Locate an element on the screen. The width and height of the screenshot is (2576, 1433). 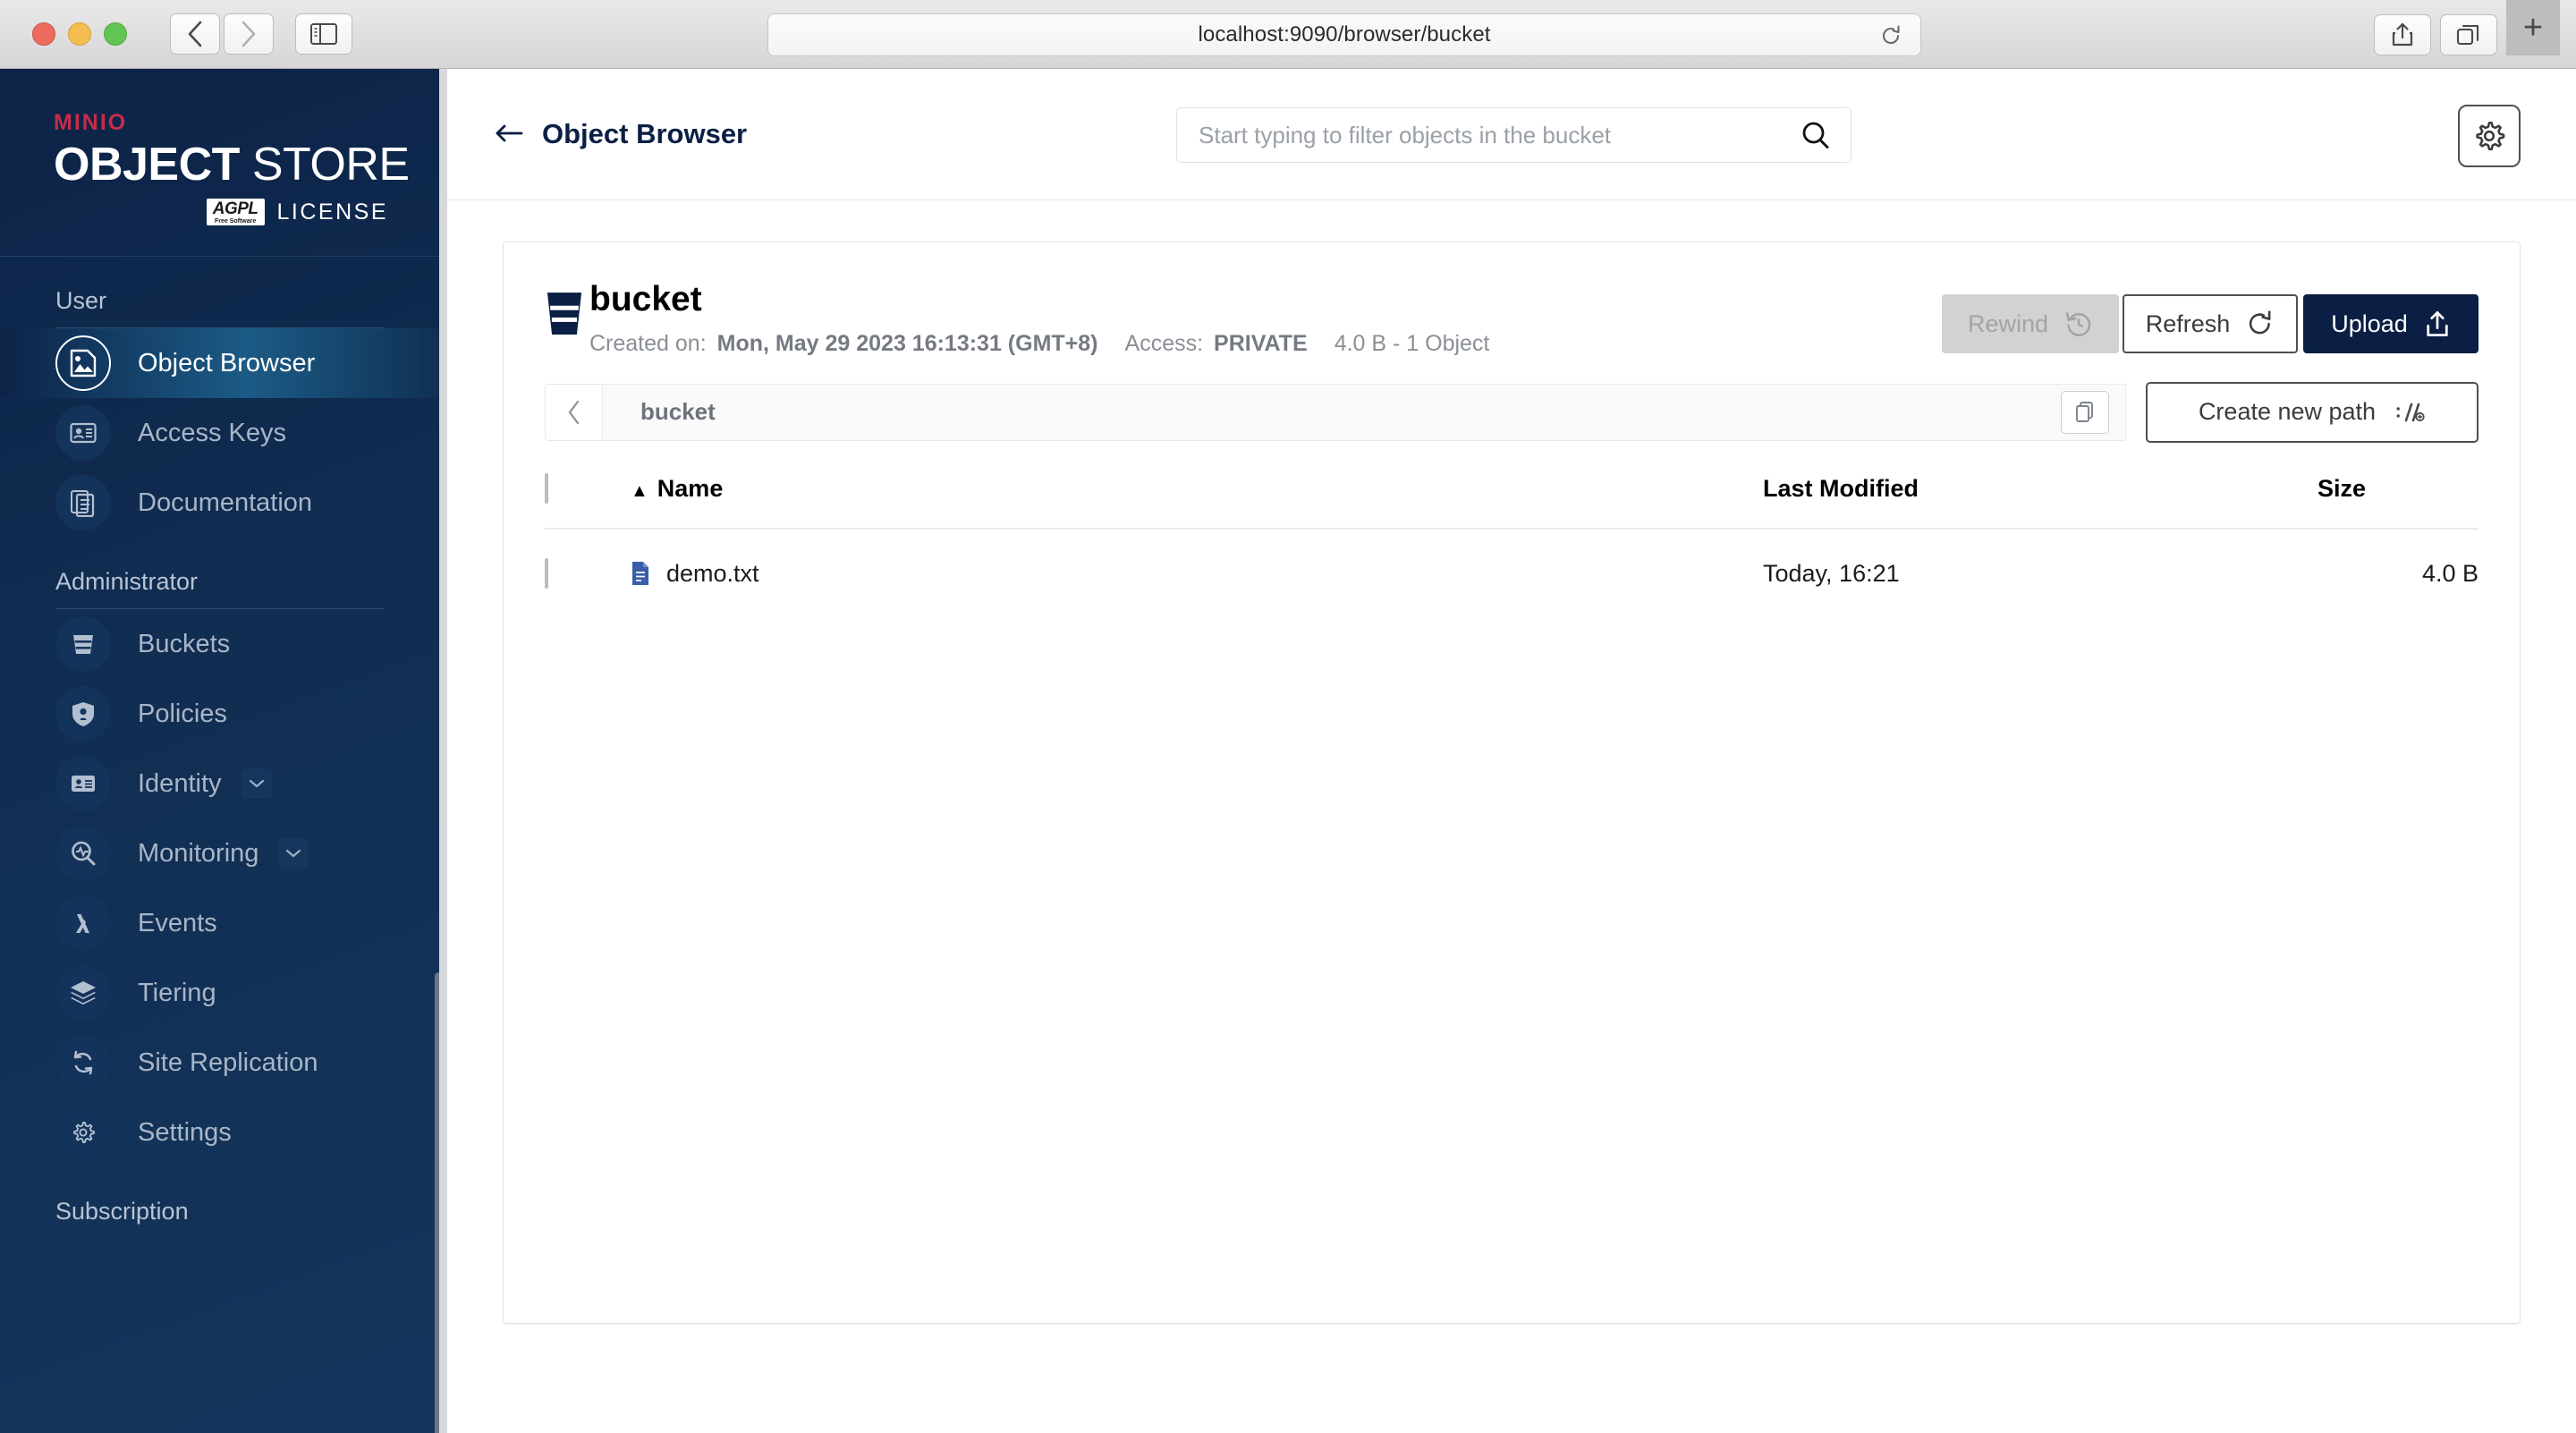
browser-tab-overview-button is located at coordinates (2468, 34).